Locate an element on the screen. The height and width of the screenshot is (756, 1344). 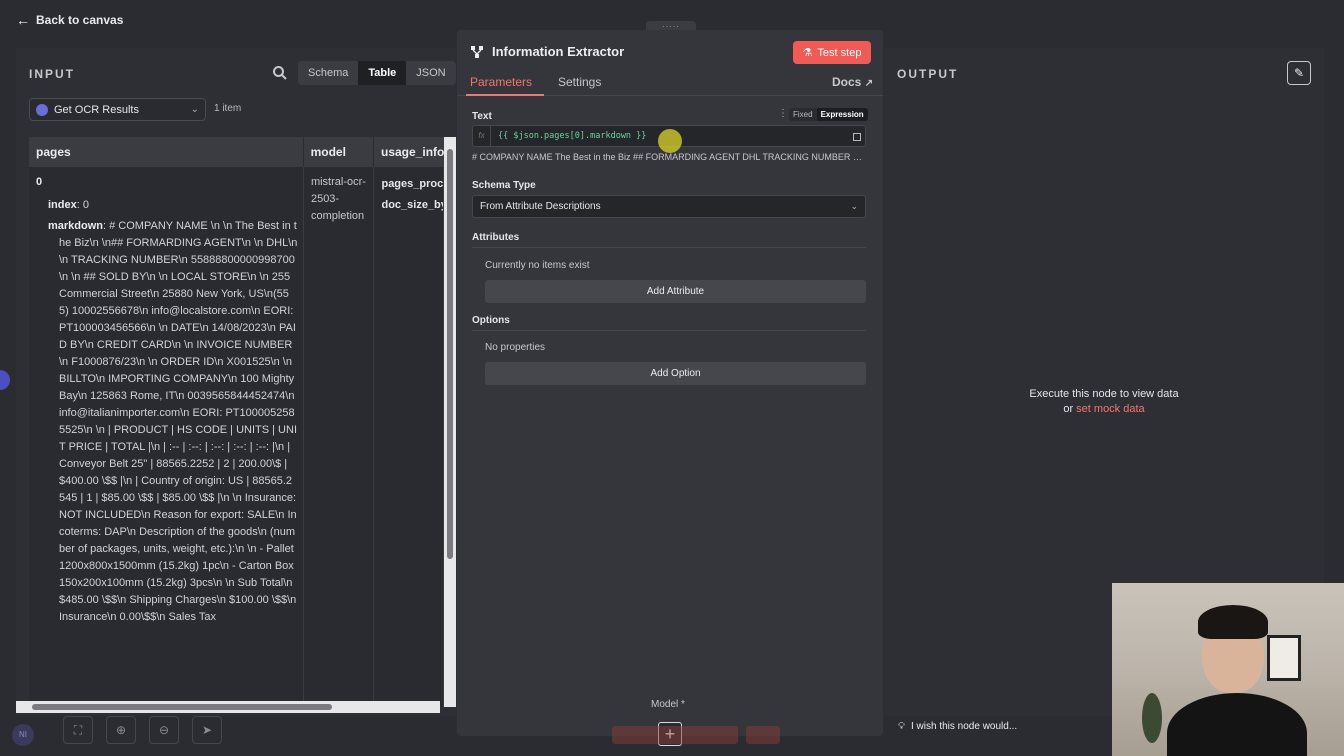
usage-key: doc_size_bytes is located at coordinates (412, 205).